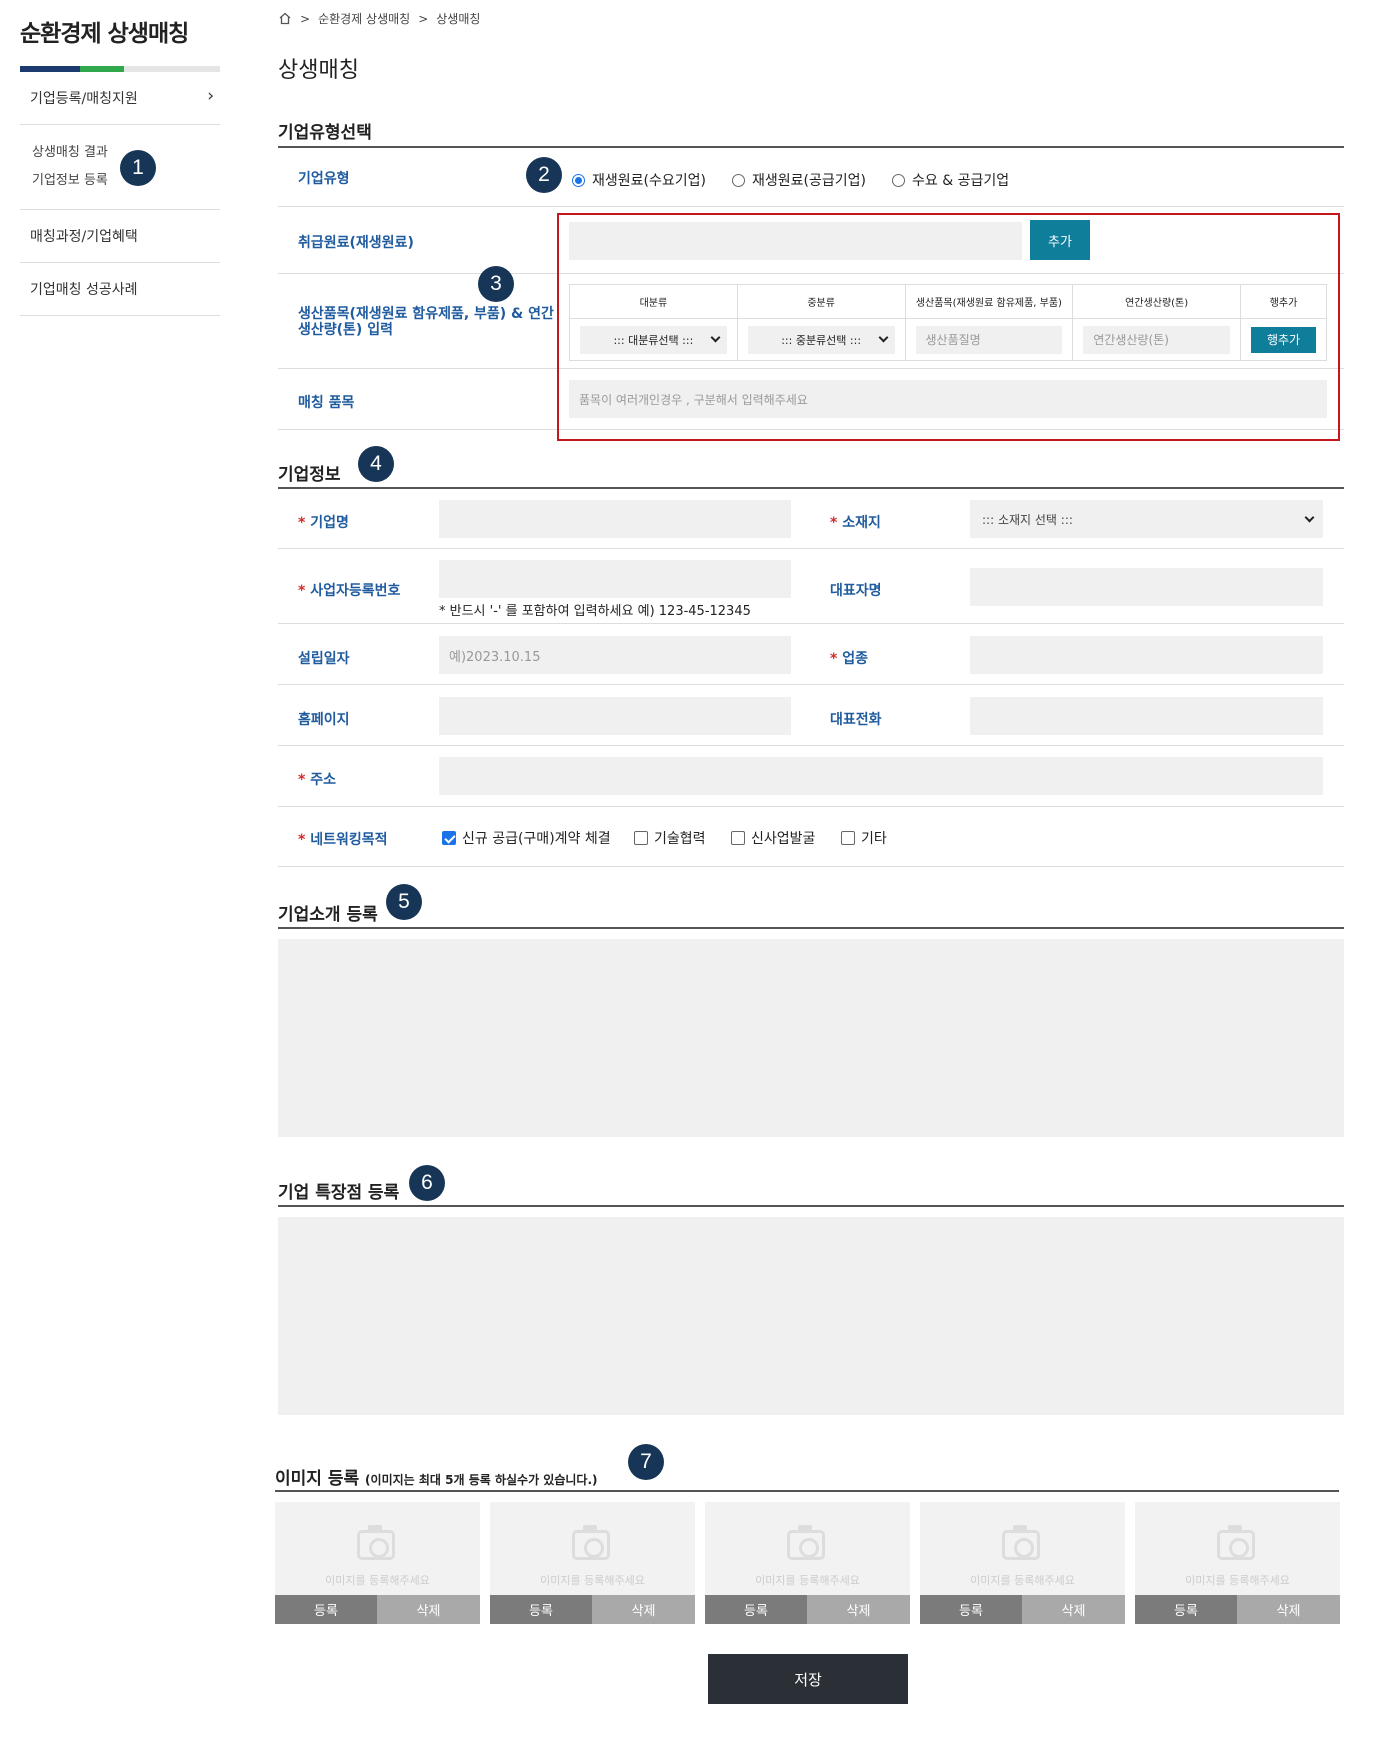  I want to click on chevron-right-icon: ›, so click(210, 96).